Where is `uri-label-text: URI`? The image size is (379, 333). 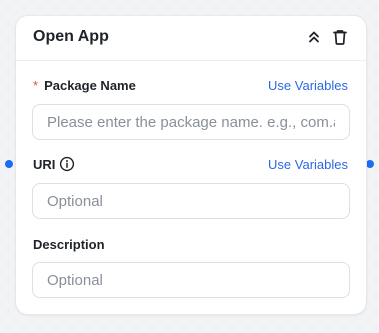 uri-label-text: URI is located at coordinates (44, 164).